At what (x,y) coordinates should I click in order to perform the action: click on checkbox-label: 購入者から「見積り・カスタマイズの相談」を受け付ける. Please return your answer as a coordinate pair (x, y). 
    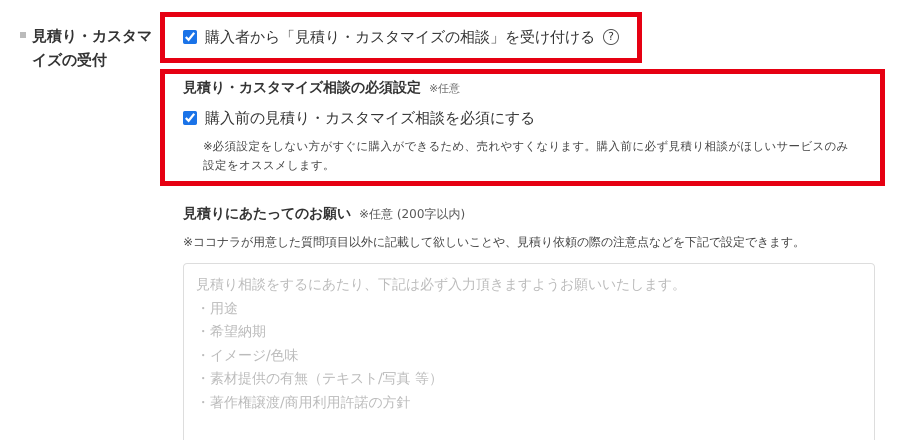
    Looking at the image, I should click on (400, 37).